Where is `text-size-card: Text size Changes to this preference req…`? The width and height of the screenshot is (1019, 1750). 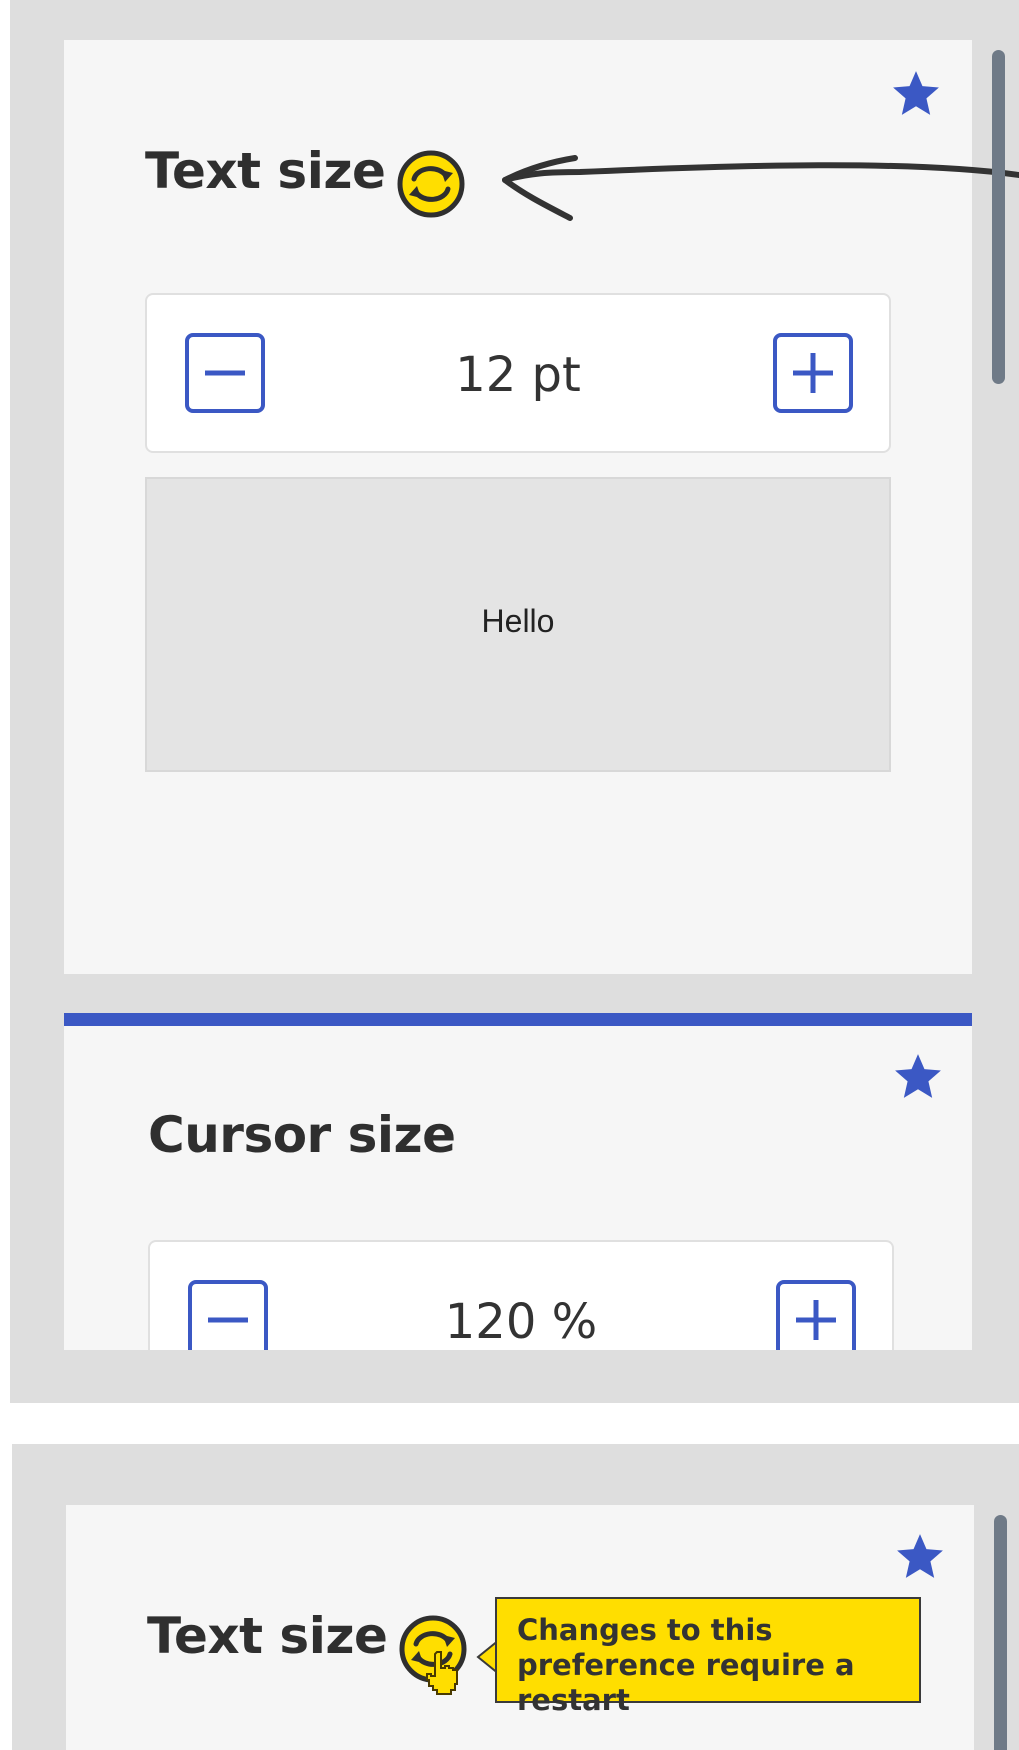
text-size-card: Text size Changes to this preference req… is located at coordinates (520, 1627).